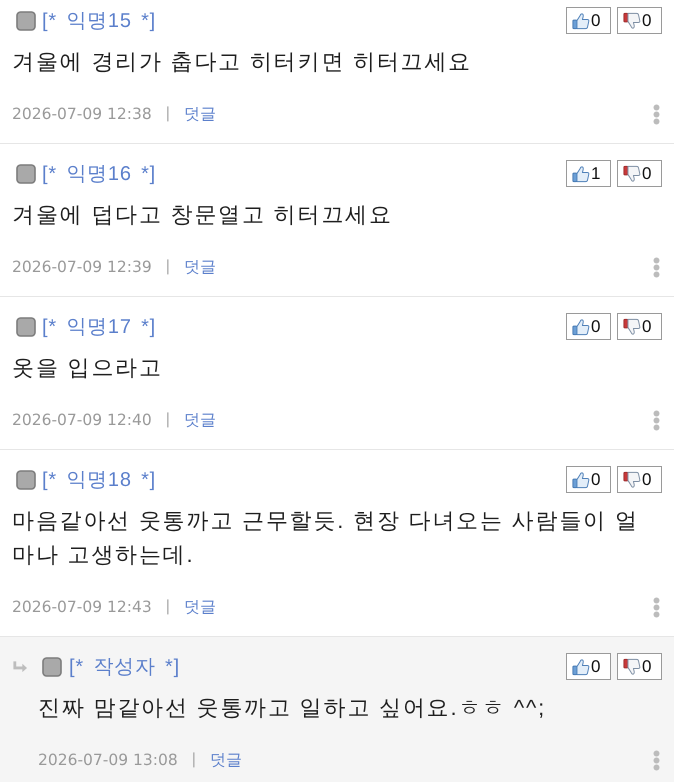  I want to click on reply-arrow-icon, so click(20, 667).